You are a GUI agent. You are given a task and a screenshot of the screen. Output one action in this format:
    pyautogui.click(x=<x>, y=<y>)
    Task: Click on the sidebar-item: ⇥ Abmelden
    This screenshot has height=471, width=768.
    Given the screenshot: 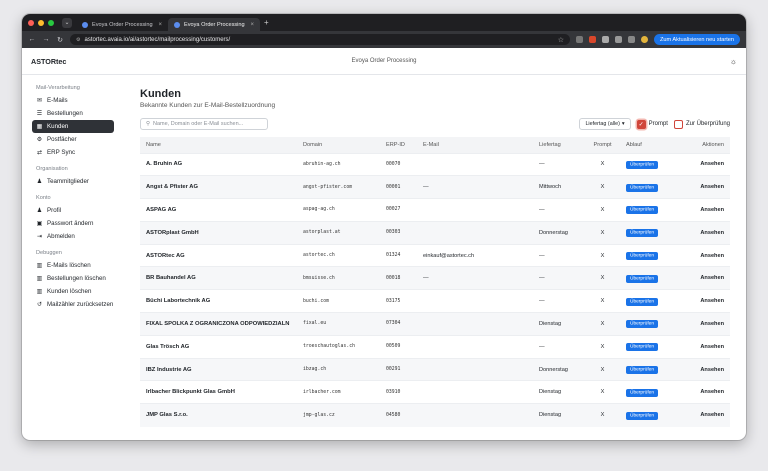 What is the action you would take?
    pyautogui.click(x=73, y=236)
    